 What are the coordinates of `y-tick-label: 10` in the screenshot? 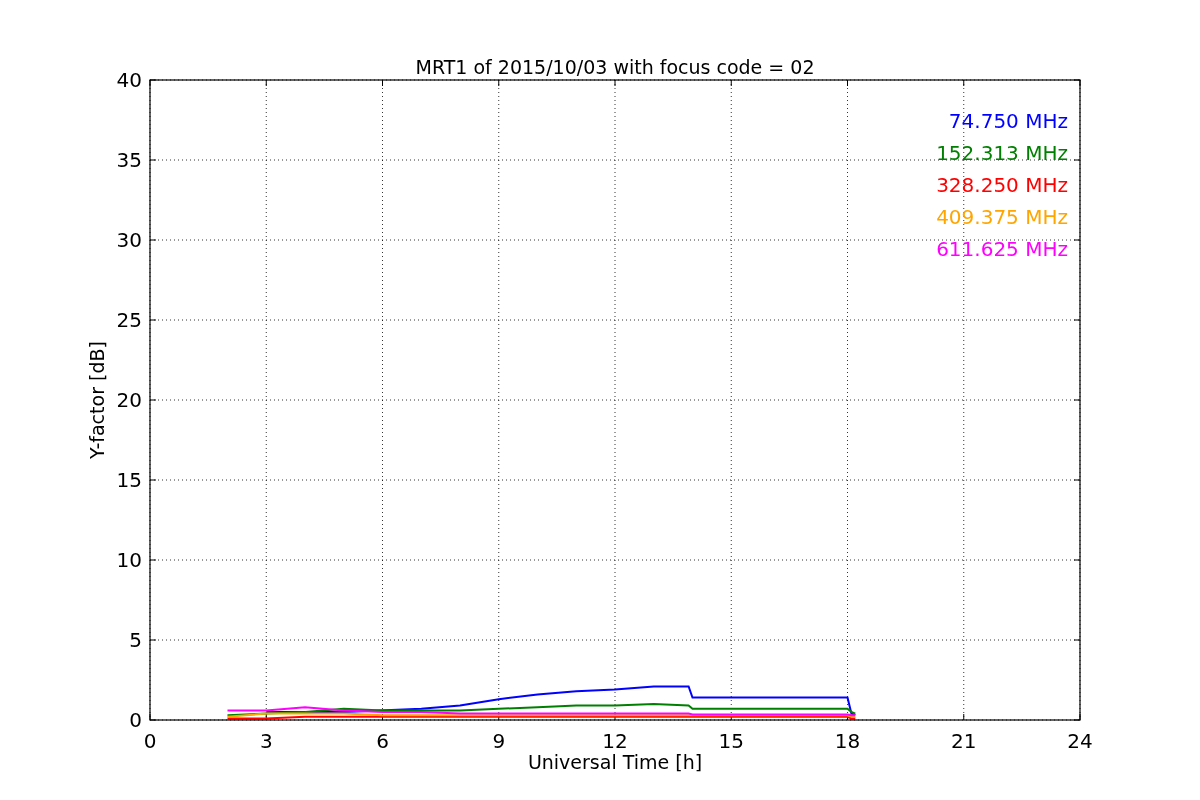 It's located at (129, 560).